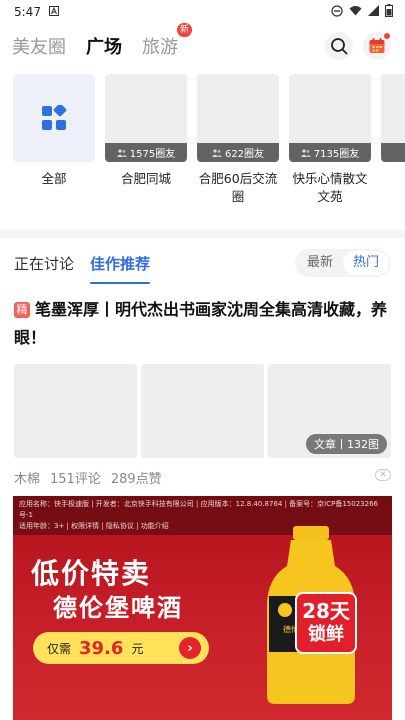 The width and height of the screenshot is (405, 720). I want to click on battery-icon, so click(389, 12).